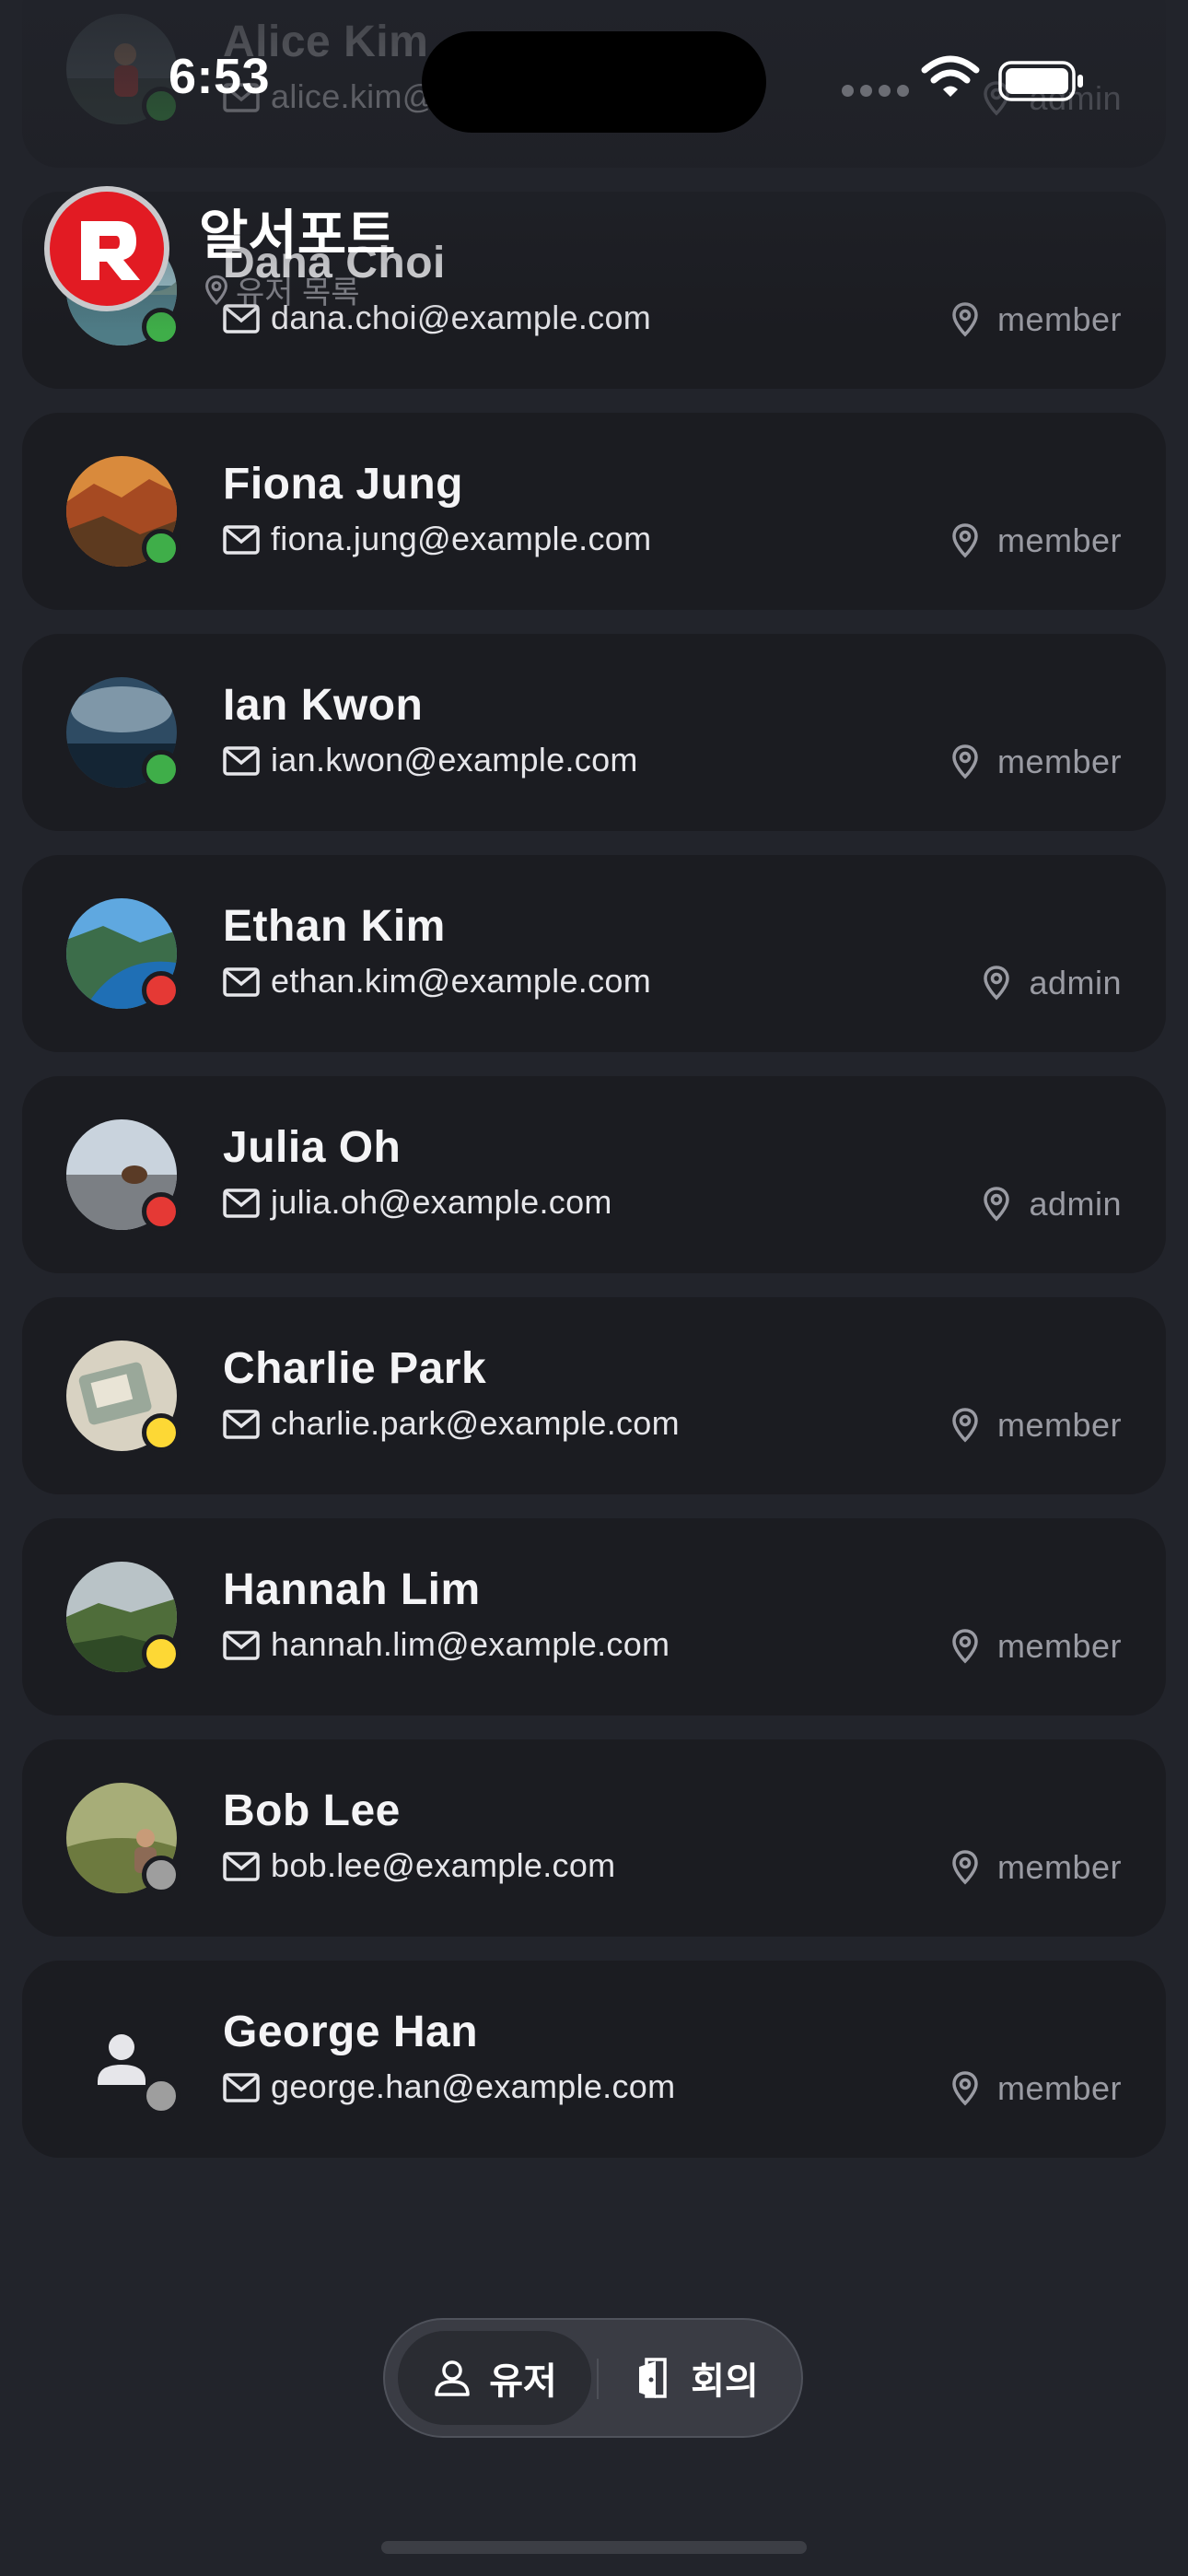 This screenshot has width=1188, height=2576. Describe the element at coordinates (593, 2378) in the screenshot. I see `bottom-tab-bar: 유저 회의` at that location.